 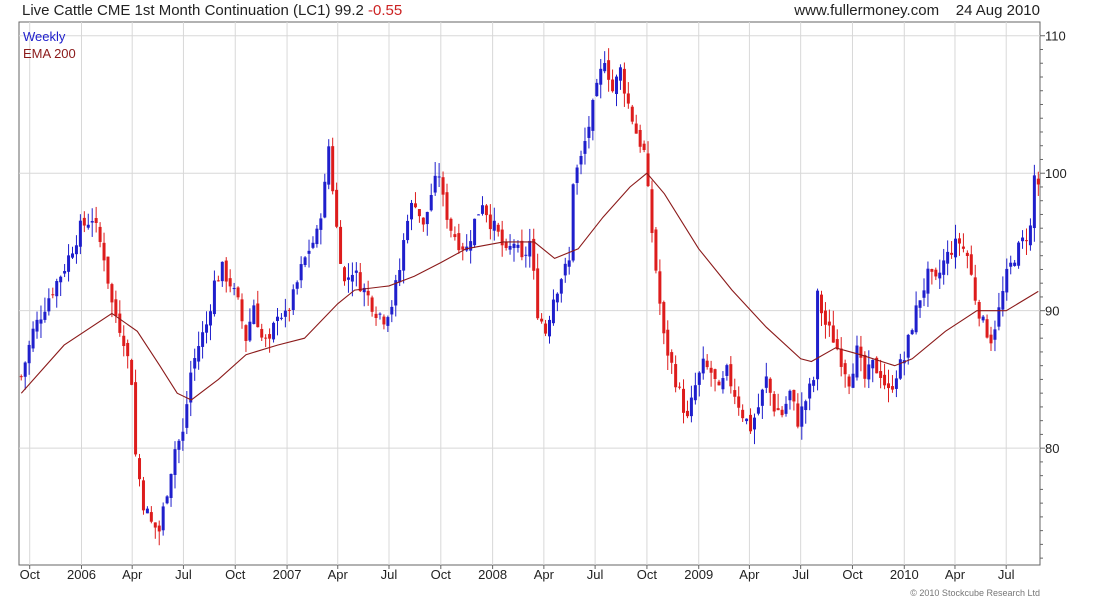 What do you see at coordinates (287, 574) in the screenshot?
I see `x-tick-label: 2007` at bounding box center [287, 574].